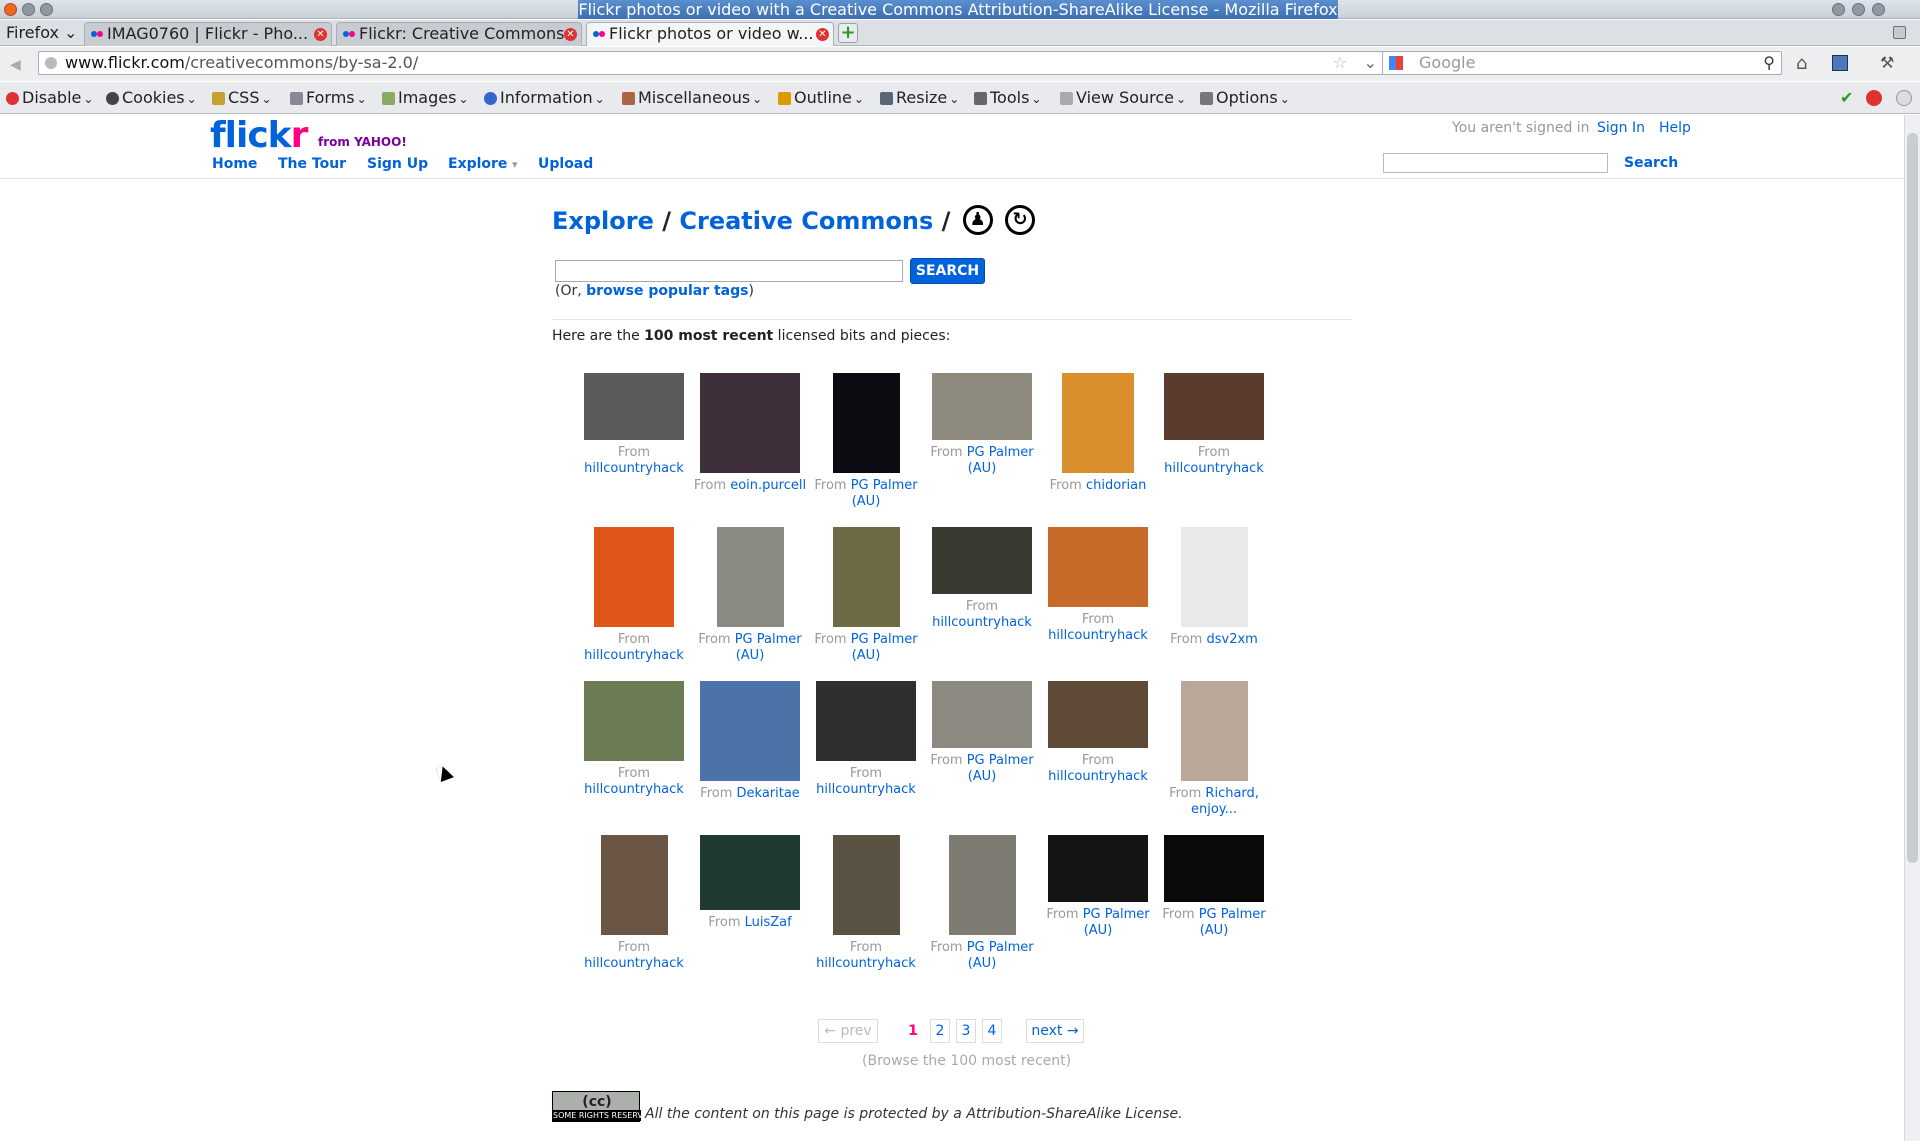 This screenshot has height=1141, width=1920. I want to click on nav-upload: Upload, so click(565, 164).